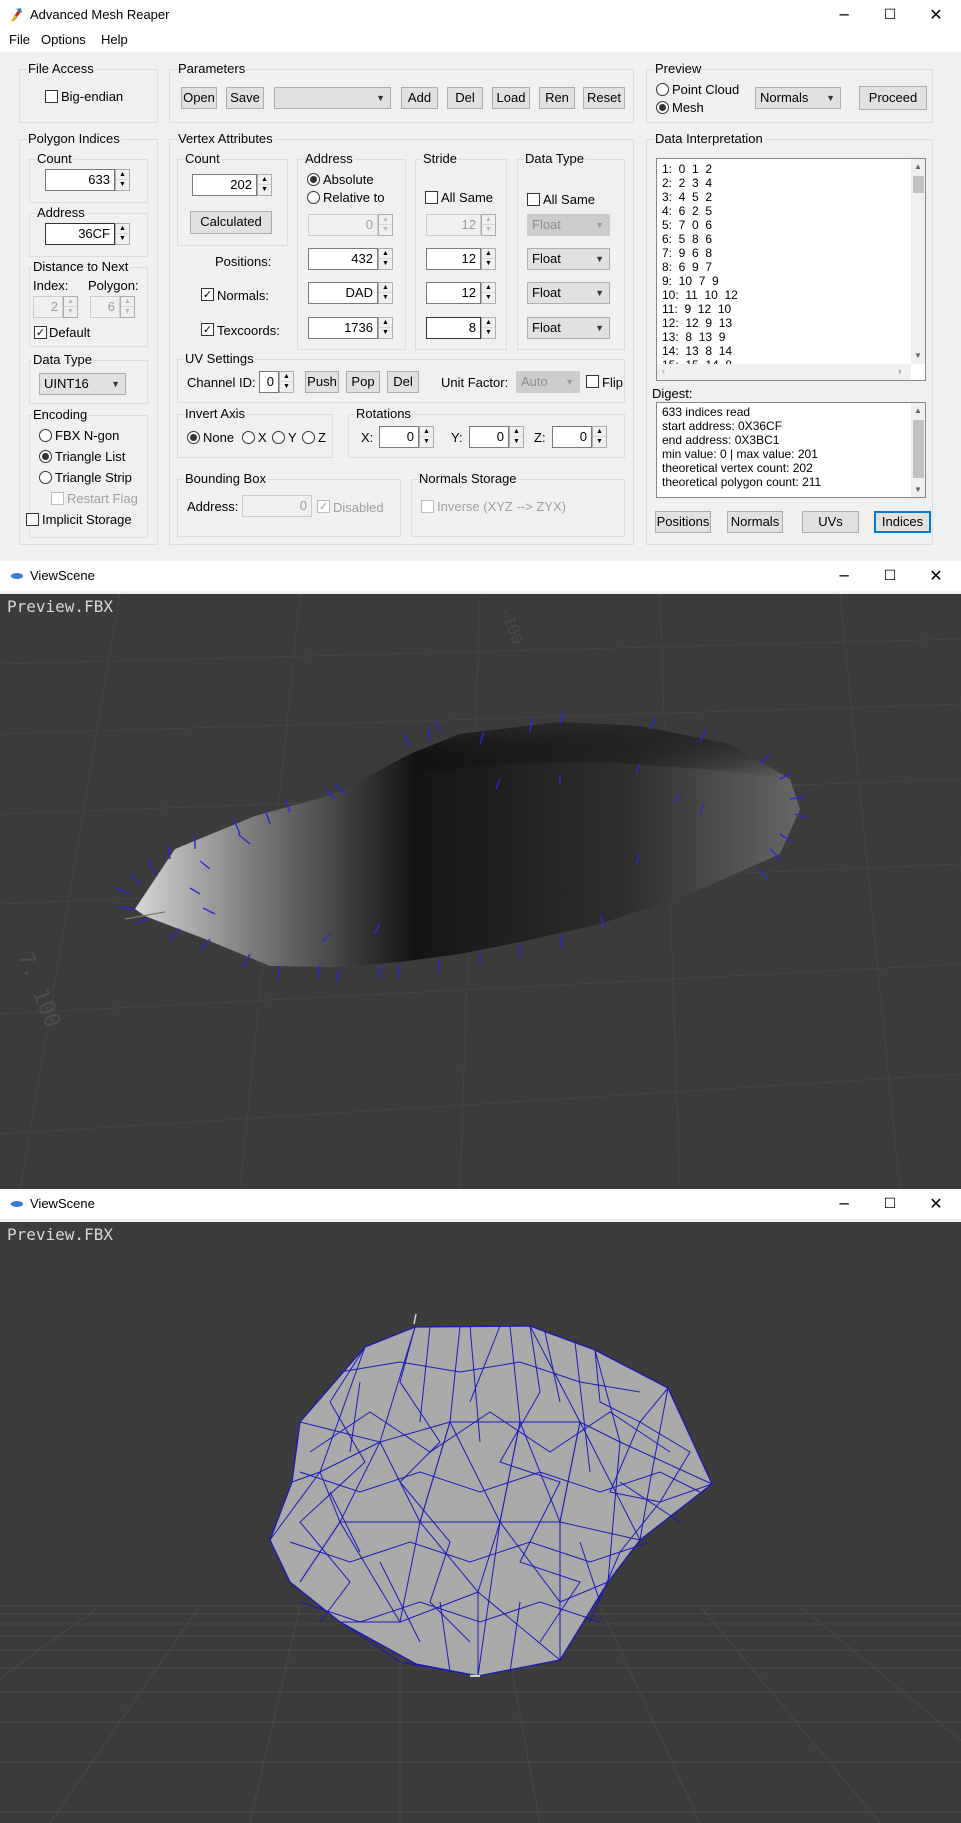 The width and height of the screenshot is (961, 1823). What do you see at coordinates (511, 98) in the screenshot?
I see `load-button: Load` at bounding box center [511, 98].